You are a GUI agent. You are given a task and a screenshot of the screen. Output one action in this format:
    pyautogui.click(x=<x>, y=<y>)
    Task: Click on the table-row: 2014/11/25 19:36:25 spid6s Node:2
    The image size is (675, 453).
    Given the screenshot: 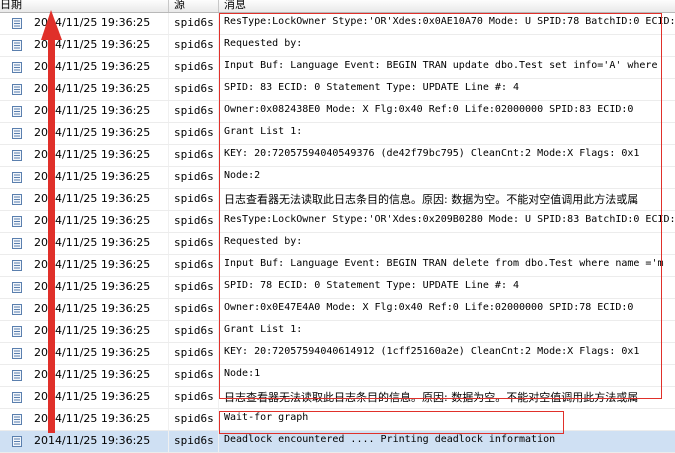 What is the action you would take?
    pyautogui.click(x=337, y=178)
    